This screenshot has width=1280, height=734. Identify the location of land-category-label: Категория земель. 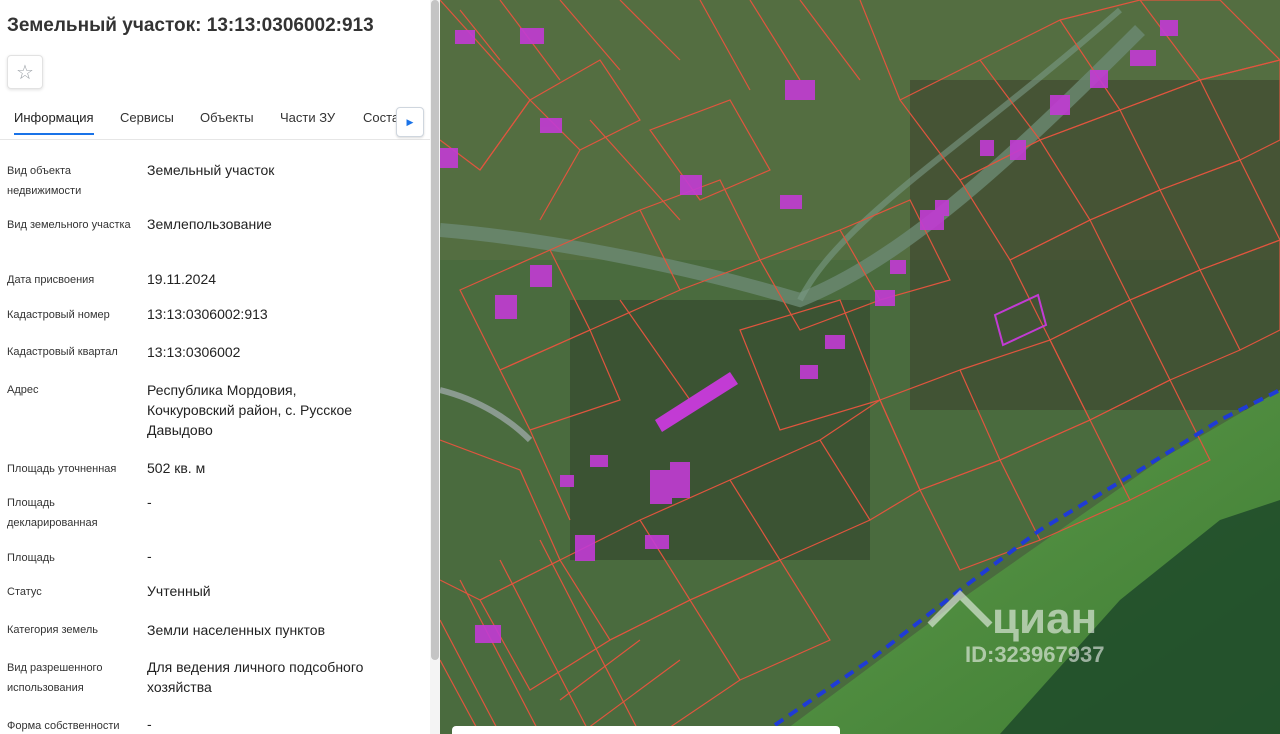
(52, 630).